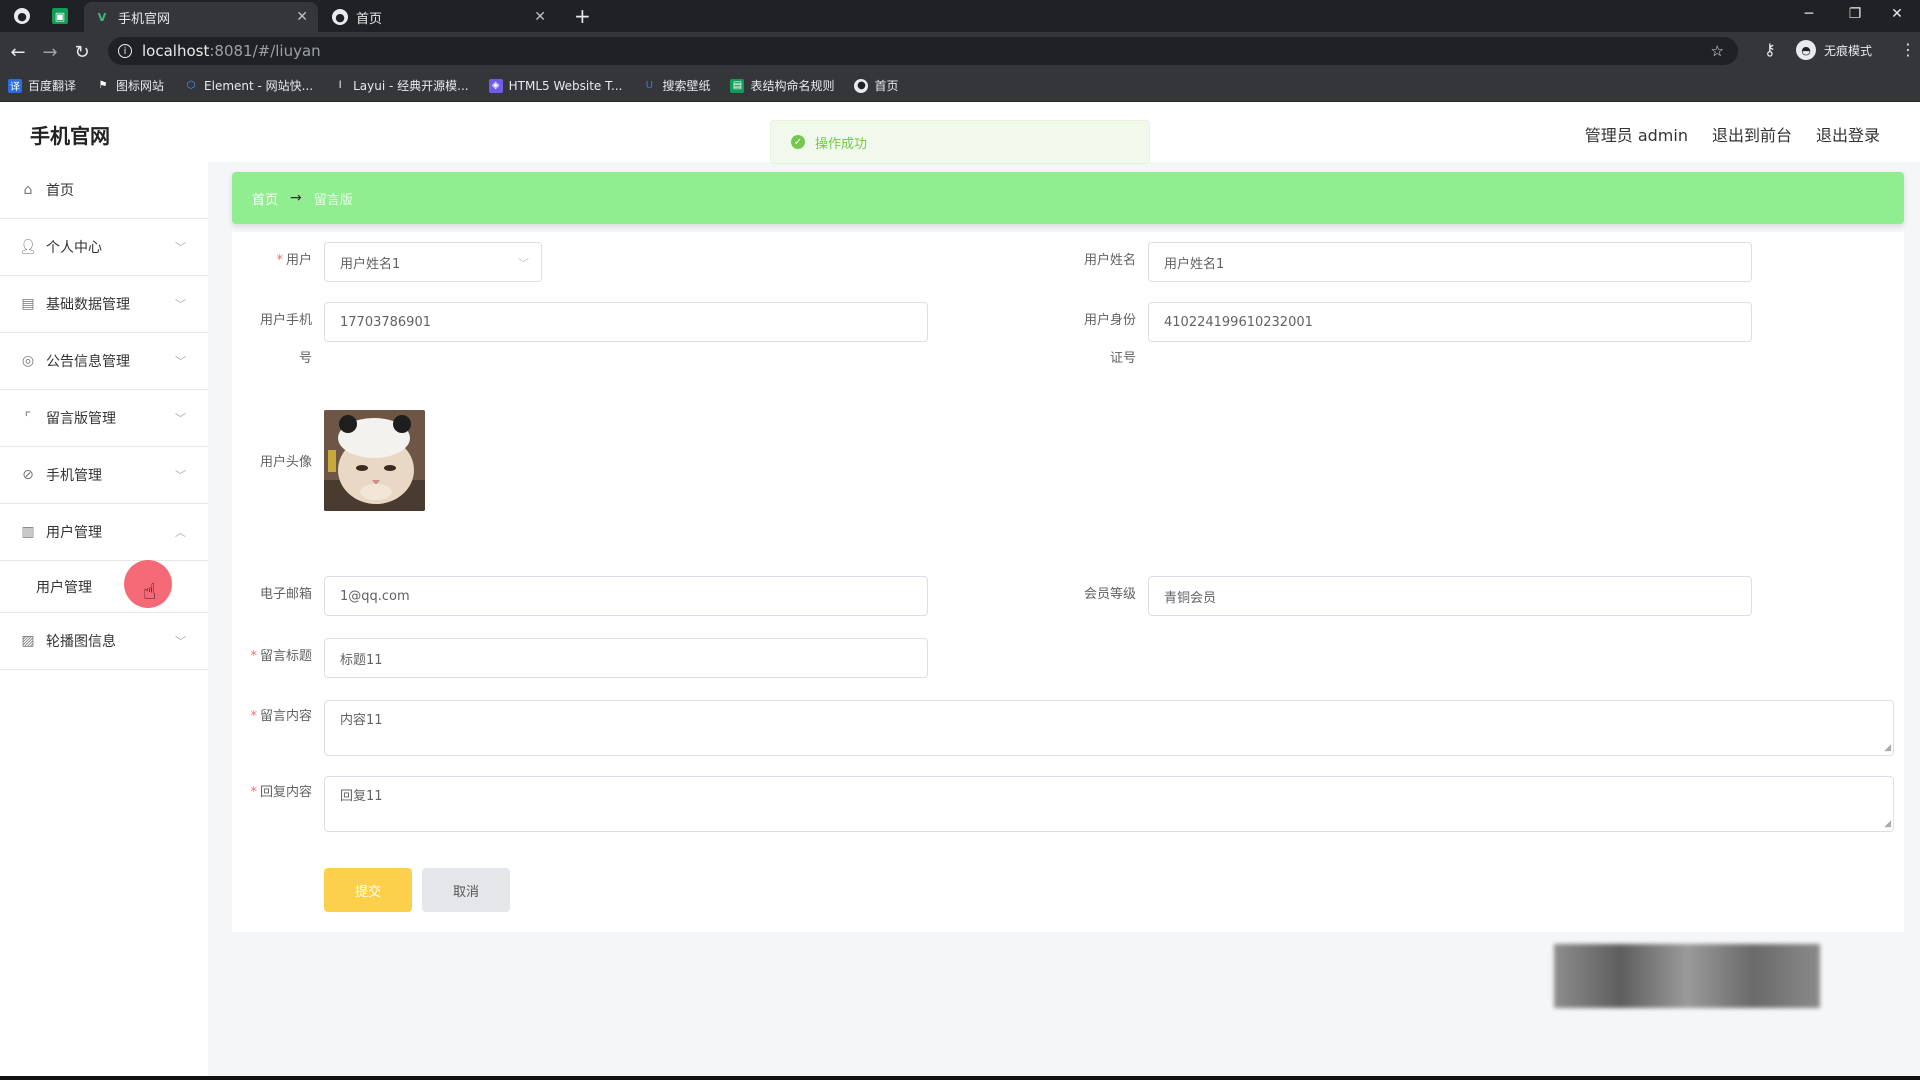 The width and height of the screenshot is (1920, 1080). Describe the element at coordinates (1897, 14) in the screenshot. I see `window-close-icon: ✕` at that location.